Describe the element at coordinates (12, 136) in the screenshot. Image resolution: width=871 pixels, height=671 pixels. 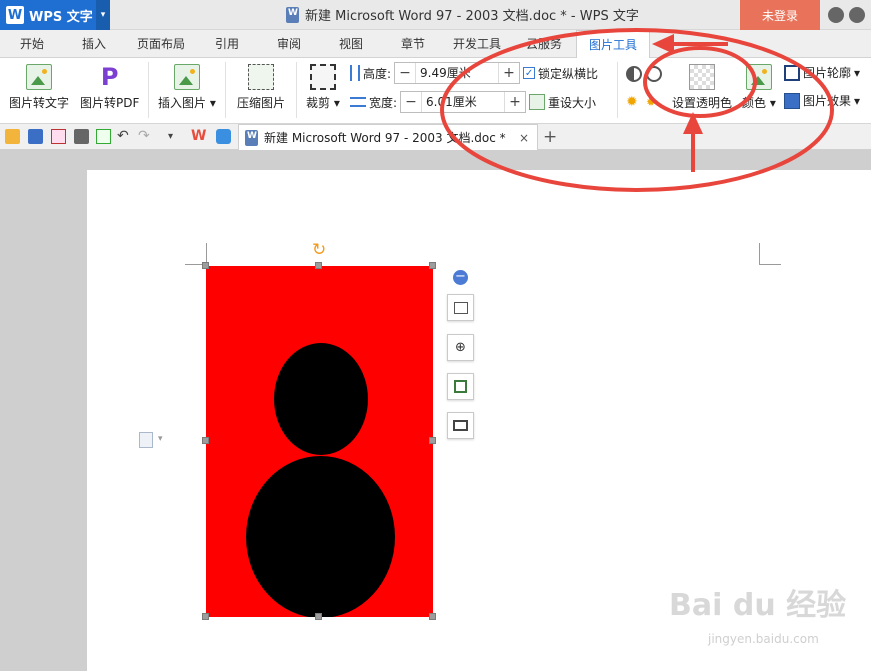
I see `open-folder-icon` at that location.